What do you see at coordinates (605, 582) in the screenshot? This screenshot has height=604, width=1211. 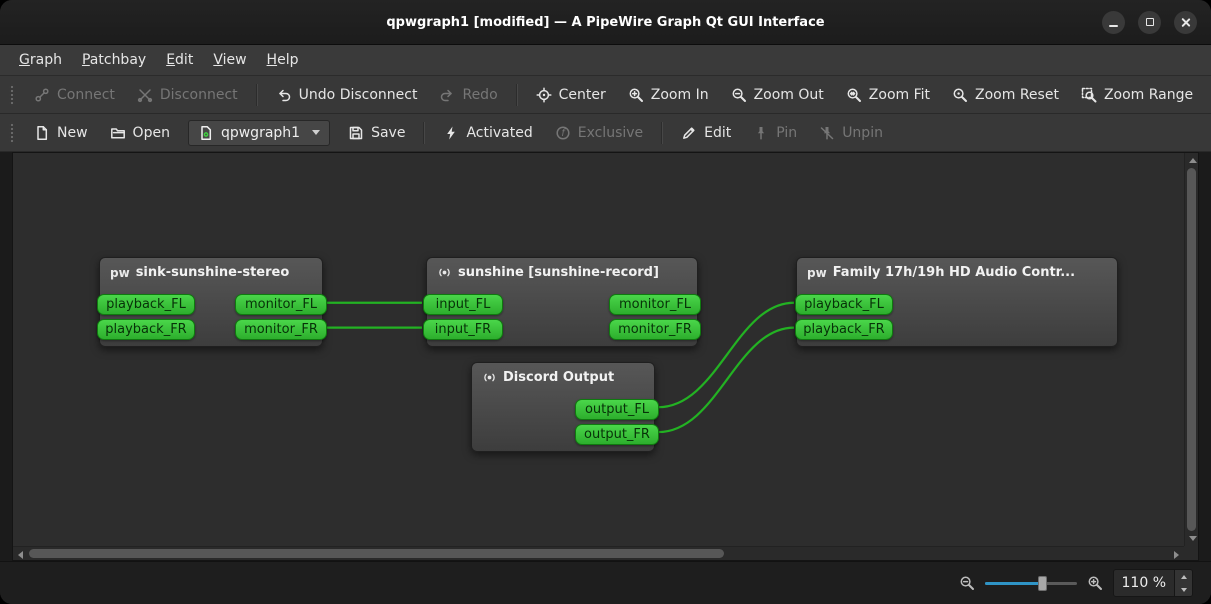 I see `statusbar: 110 %` at bounding box center [605, 582].